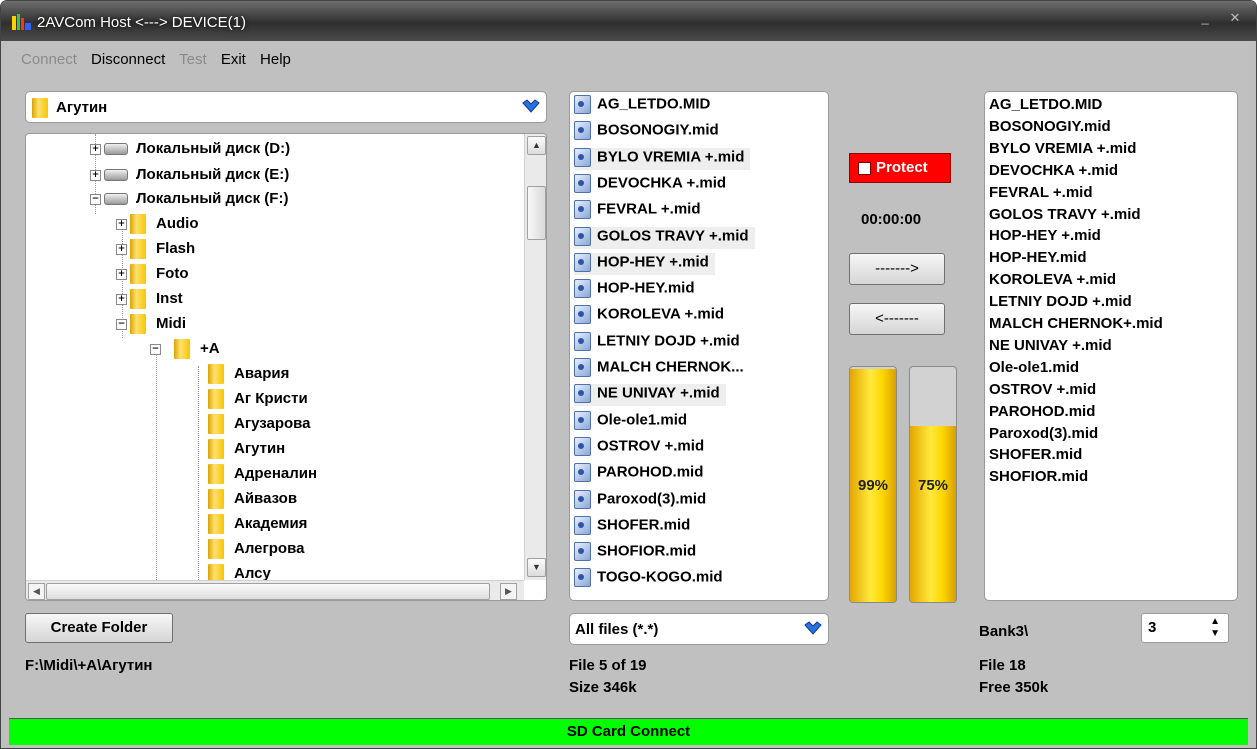 This screenshot has width=1257, height=749. I want to click on minimize-icon: _, so click(1205, 18).